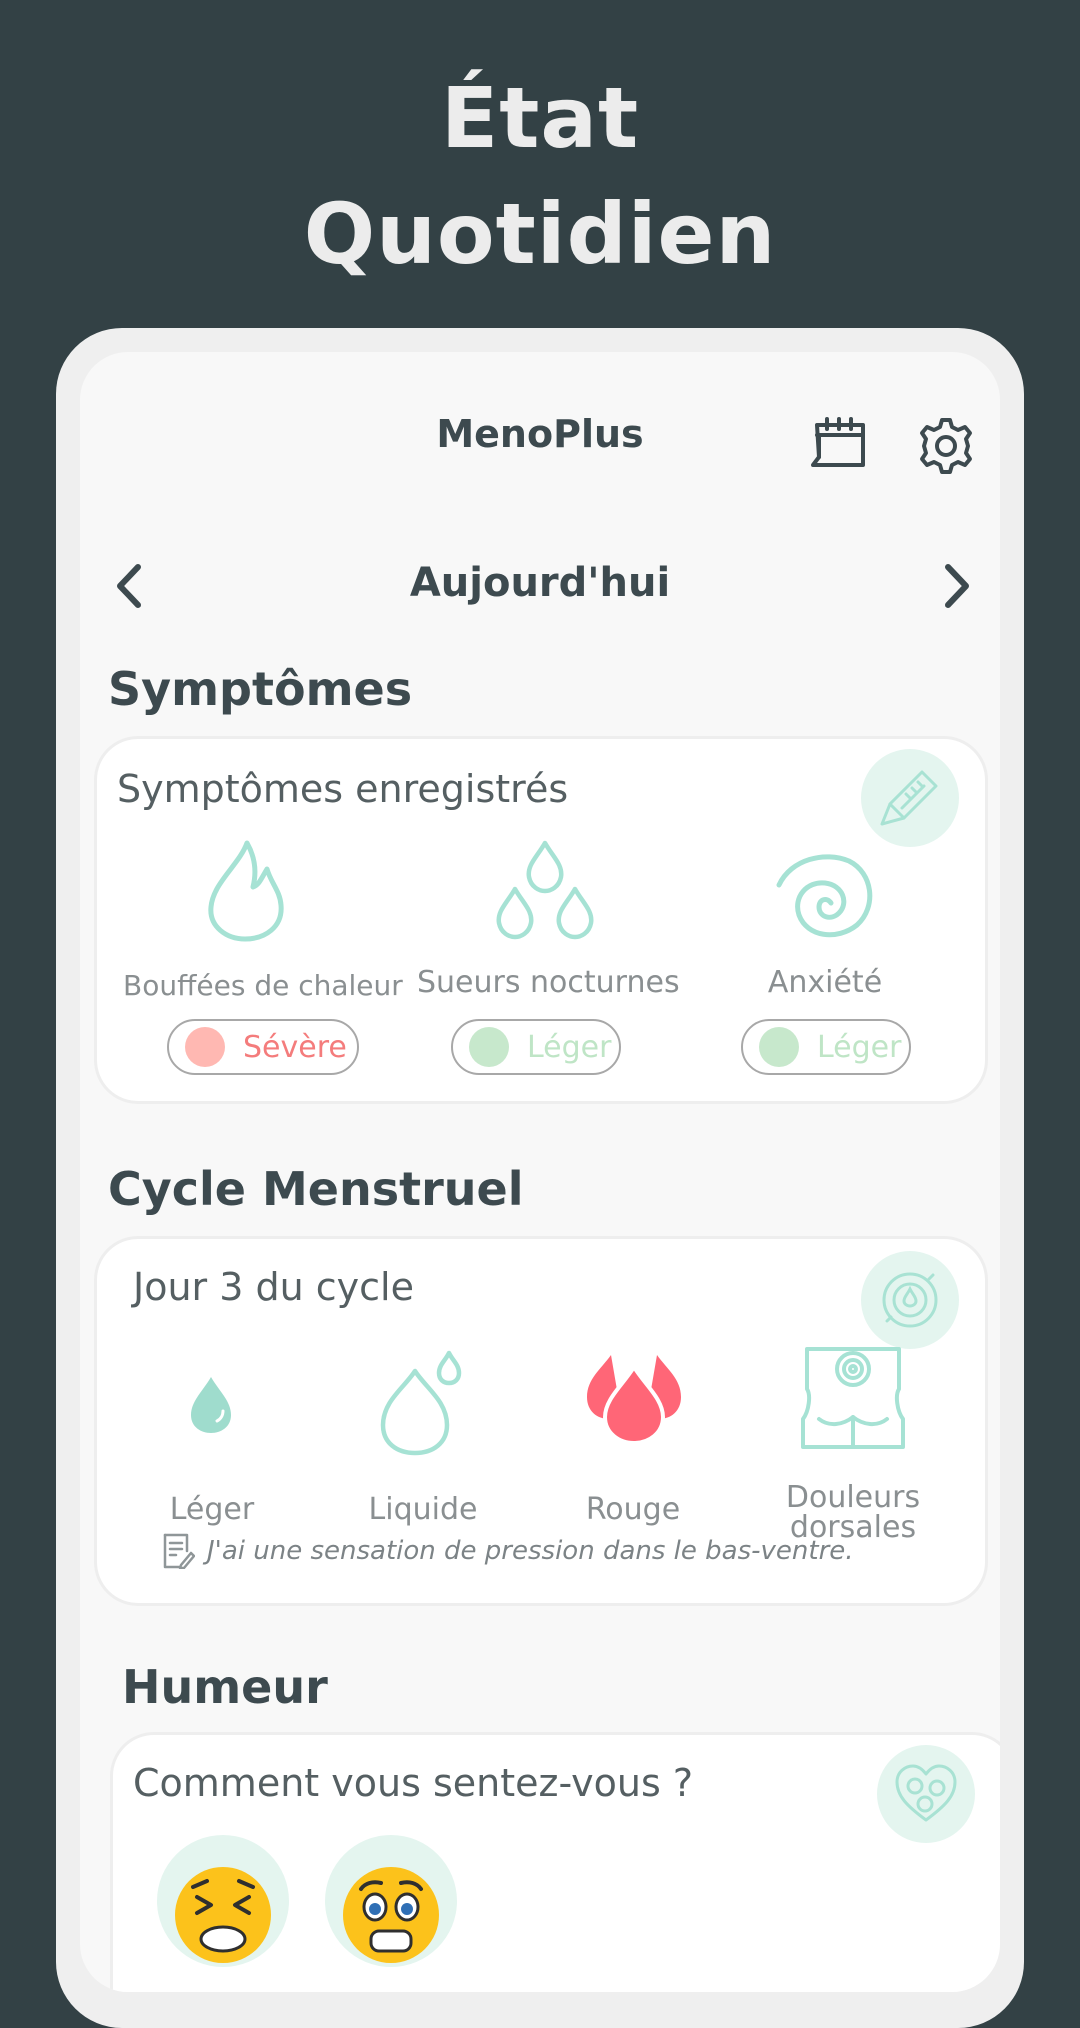  What do you see at coordinates (343, 789) in the screenshot?
I see `symptoms-card-title: Symptômes enregistrés` at bounding box center [343, 789].